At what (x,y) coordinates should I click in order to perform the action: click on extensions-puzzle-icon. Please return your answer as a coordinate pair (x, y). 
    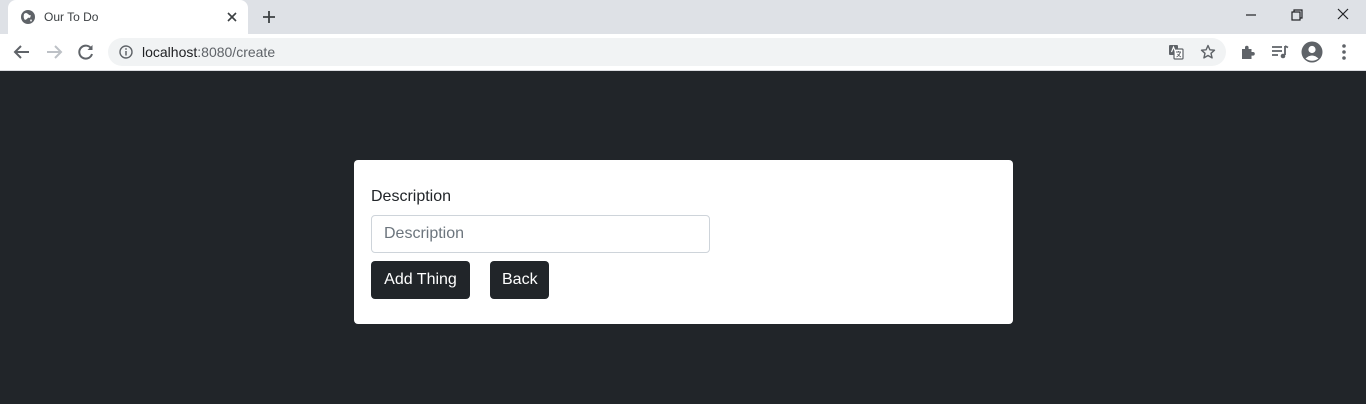
    Looking at the image, I should click on (1248, 52).